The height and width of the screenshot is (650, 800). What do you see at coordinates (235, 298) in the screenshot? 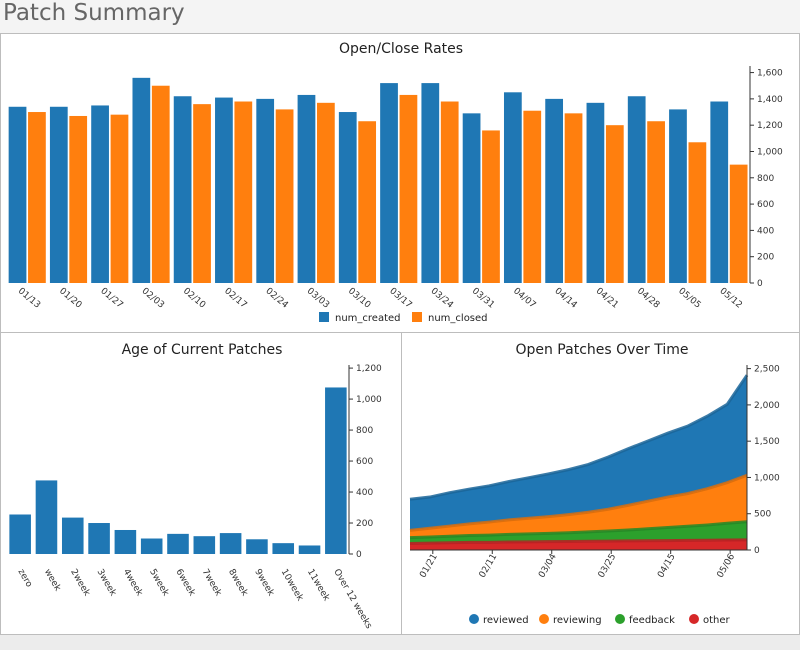
I see `x-tick-label: 02/17` at bounding box center [235, 298].